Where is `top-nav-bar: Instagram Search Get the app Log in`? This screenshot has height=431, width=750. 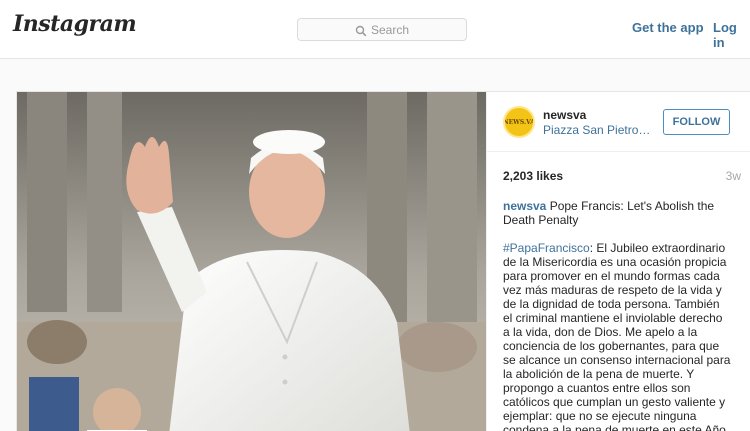
top-nav-bar: Instagram Search Get the app Log in is located at coordinates (375, 29).